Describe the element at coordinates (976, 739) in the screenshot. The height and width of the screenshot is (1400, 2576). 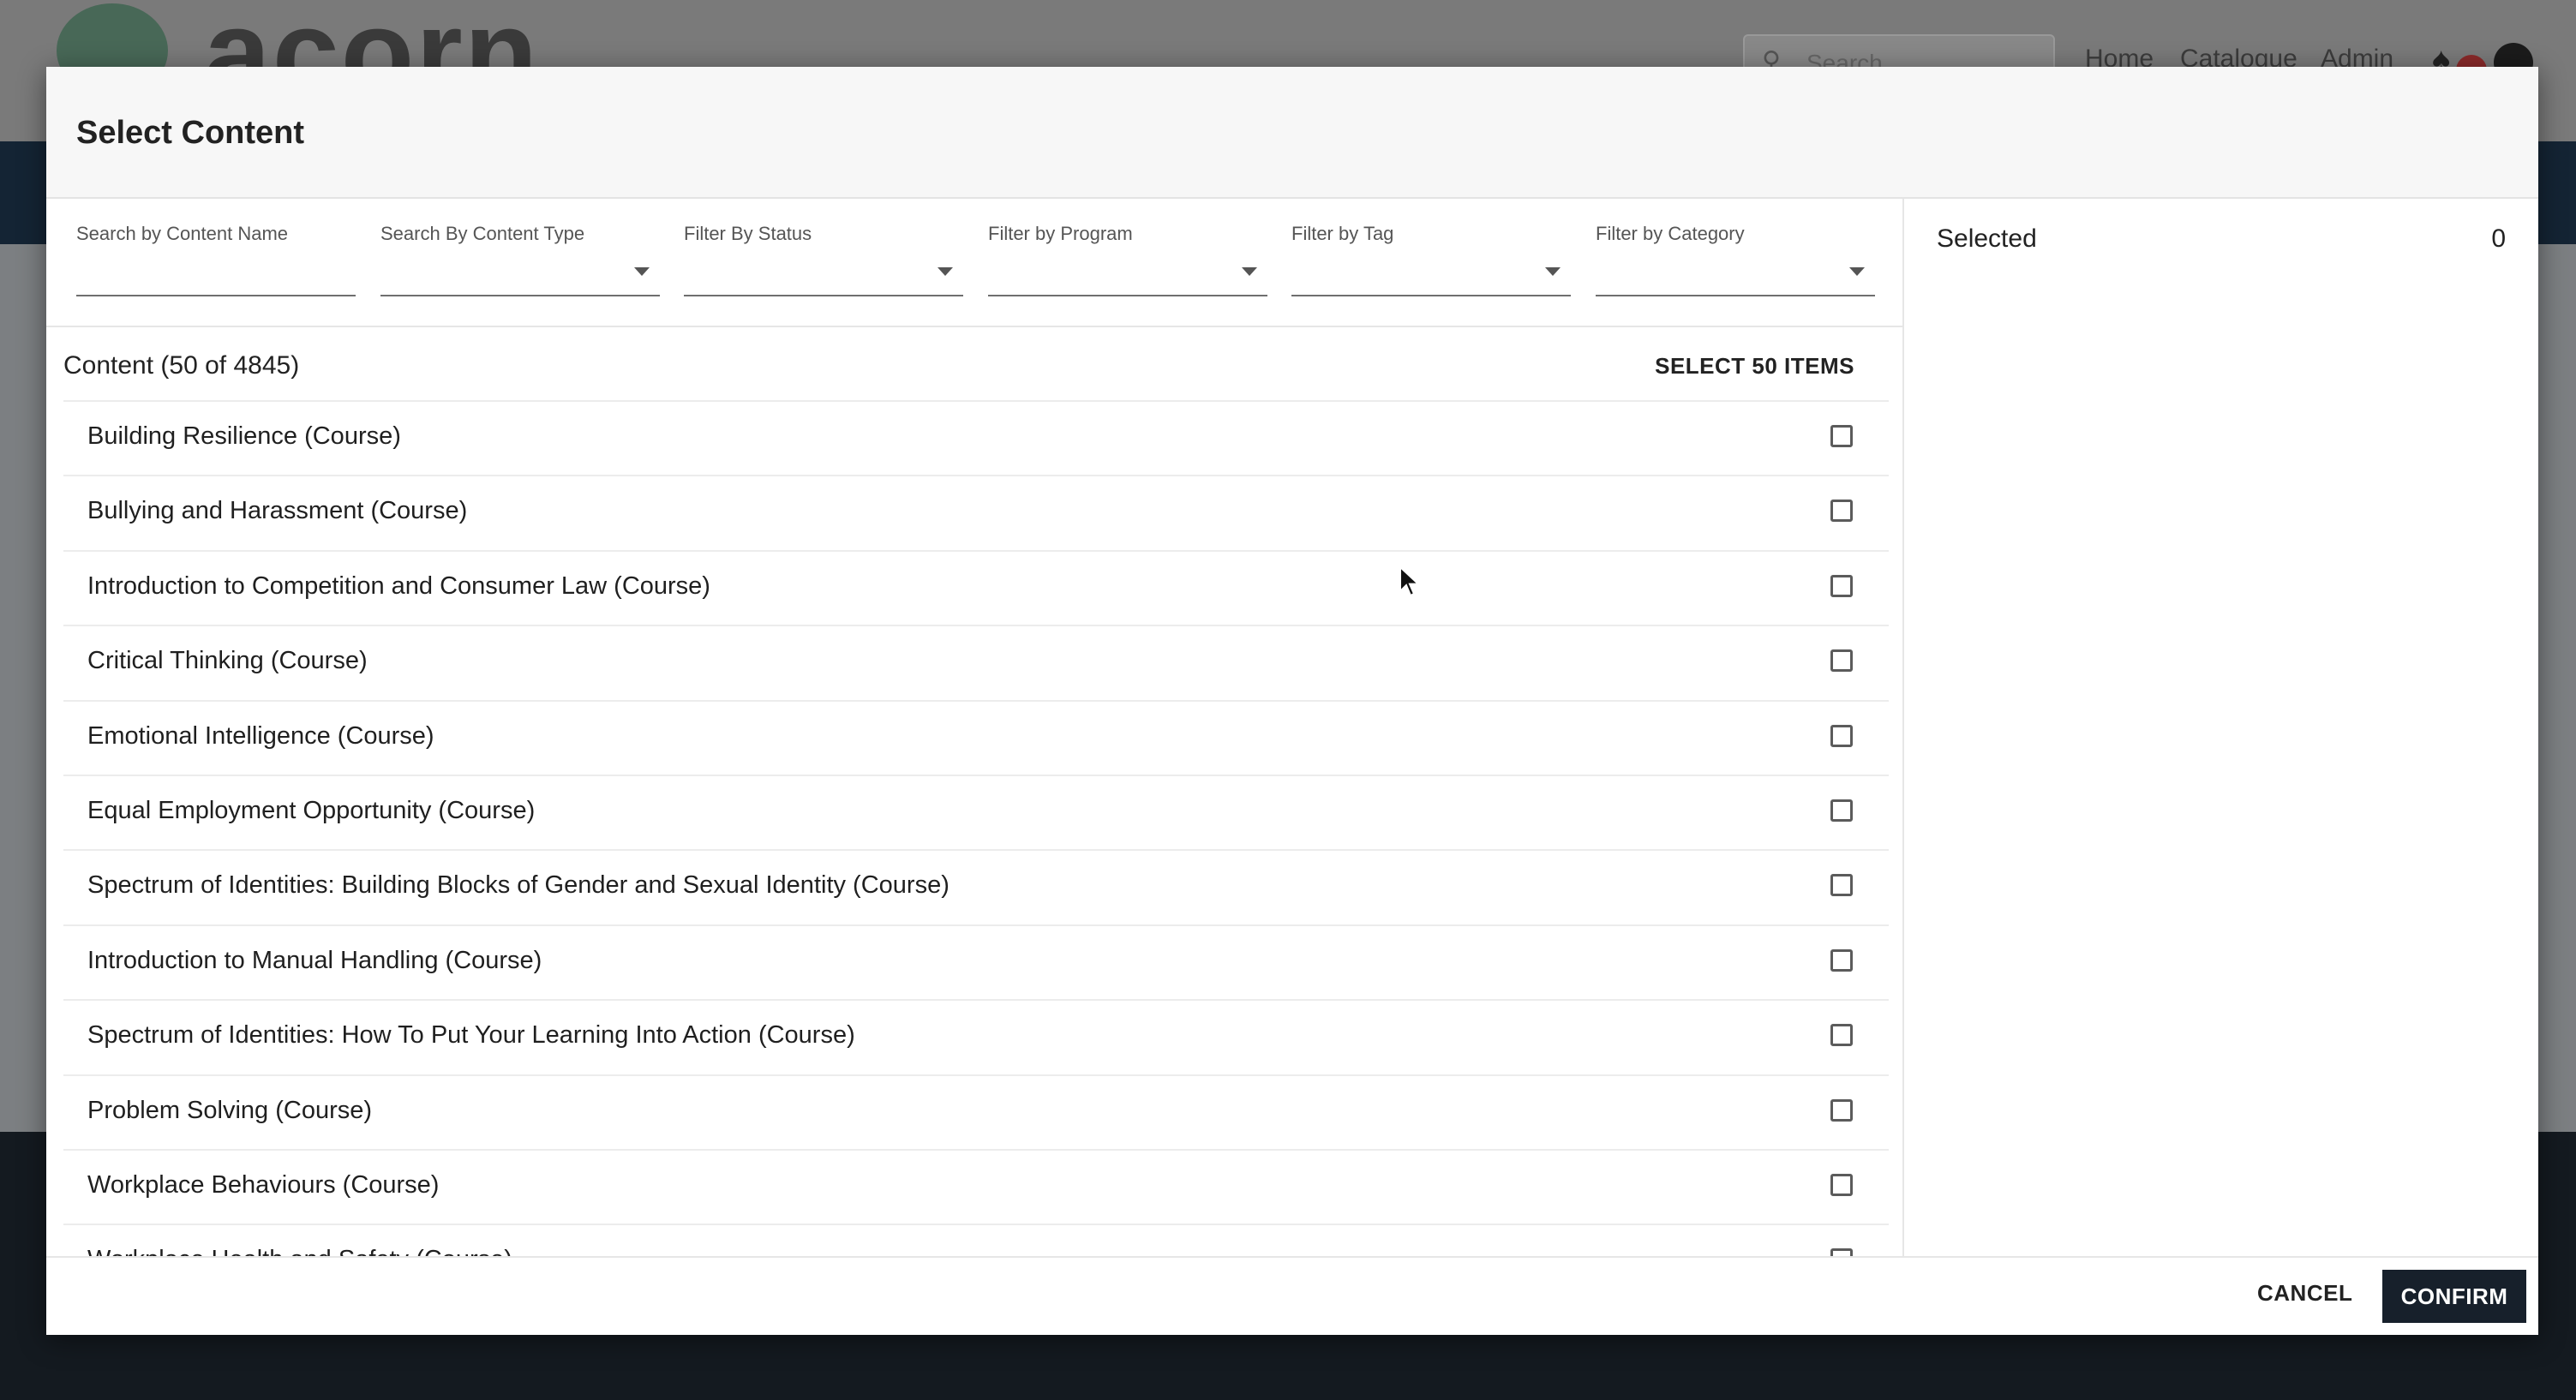
I see `list-item: Emotional Intelligence (Course)` at that location.